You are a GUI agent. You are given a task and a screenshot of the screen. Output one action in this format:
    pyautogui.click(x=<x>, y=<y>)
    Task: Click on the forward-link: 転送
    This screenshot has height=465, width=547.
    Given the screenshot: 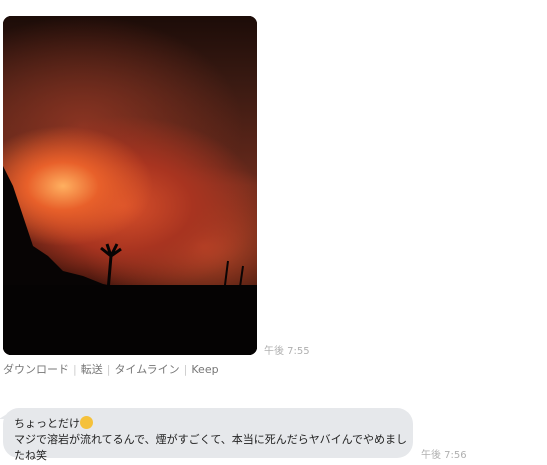 What is the action you would take?
    pyautogui.click(x=92, y=369)
    